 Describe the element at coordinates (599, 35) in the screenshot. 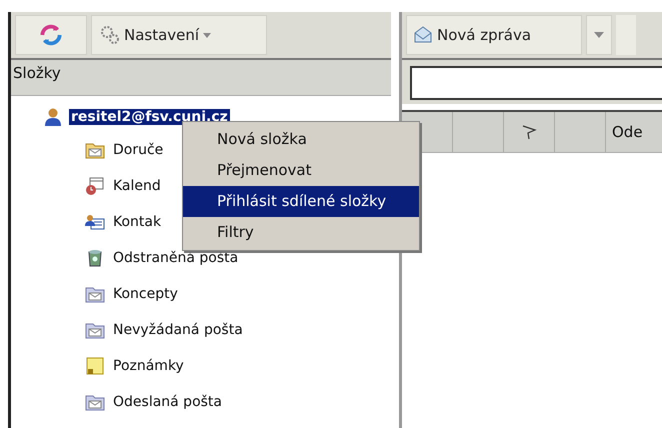

I see `dropdown-button` at that location.